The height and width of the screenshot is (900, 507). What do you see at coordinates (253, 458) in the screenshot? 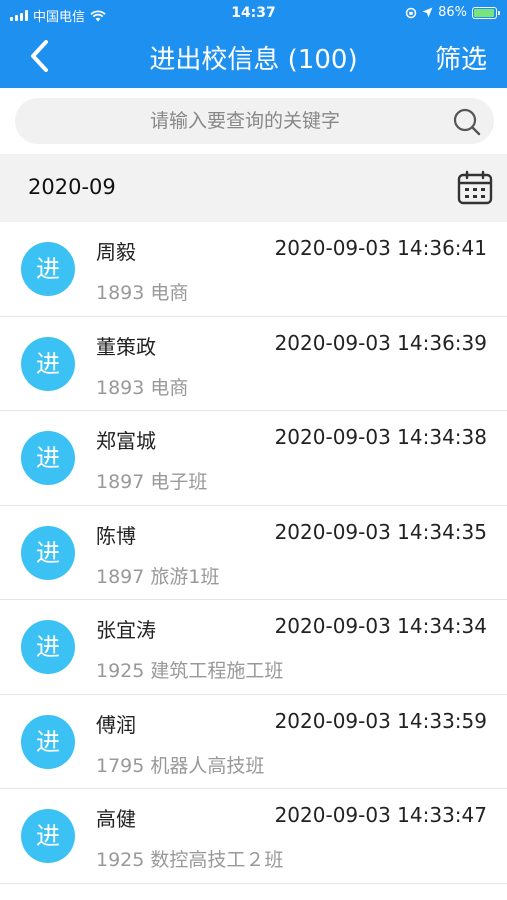
I see `list-item: 进郑富城 1897 电子班 2020-09-03 14:34:38` at bounding box center [253, 458].